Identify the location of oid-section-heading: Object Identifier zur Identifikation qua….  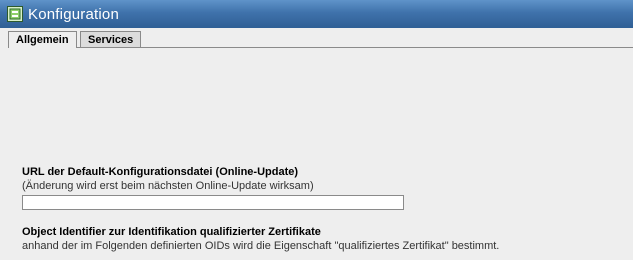
(171, 232).